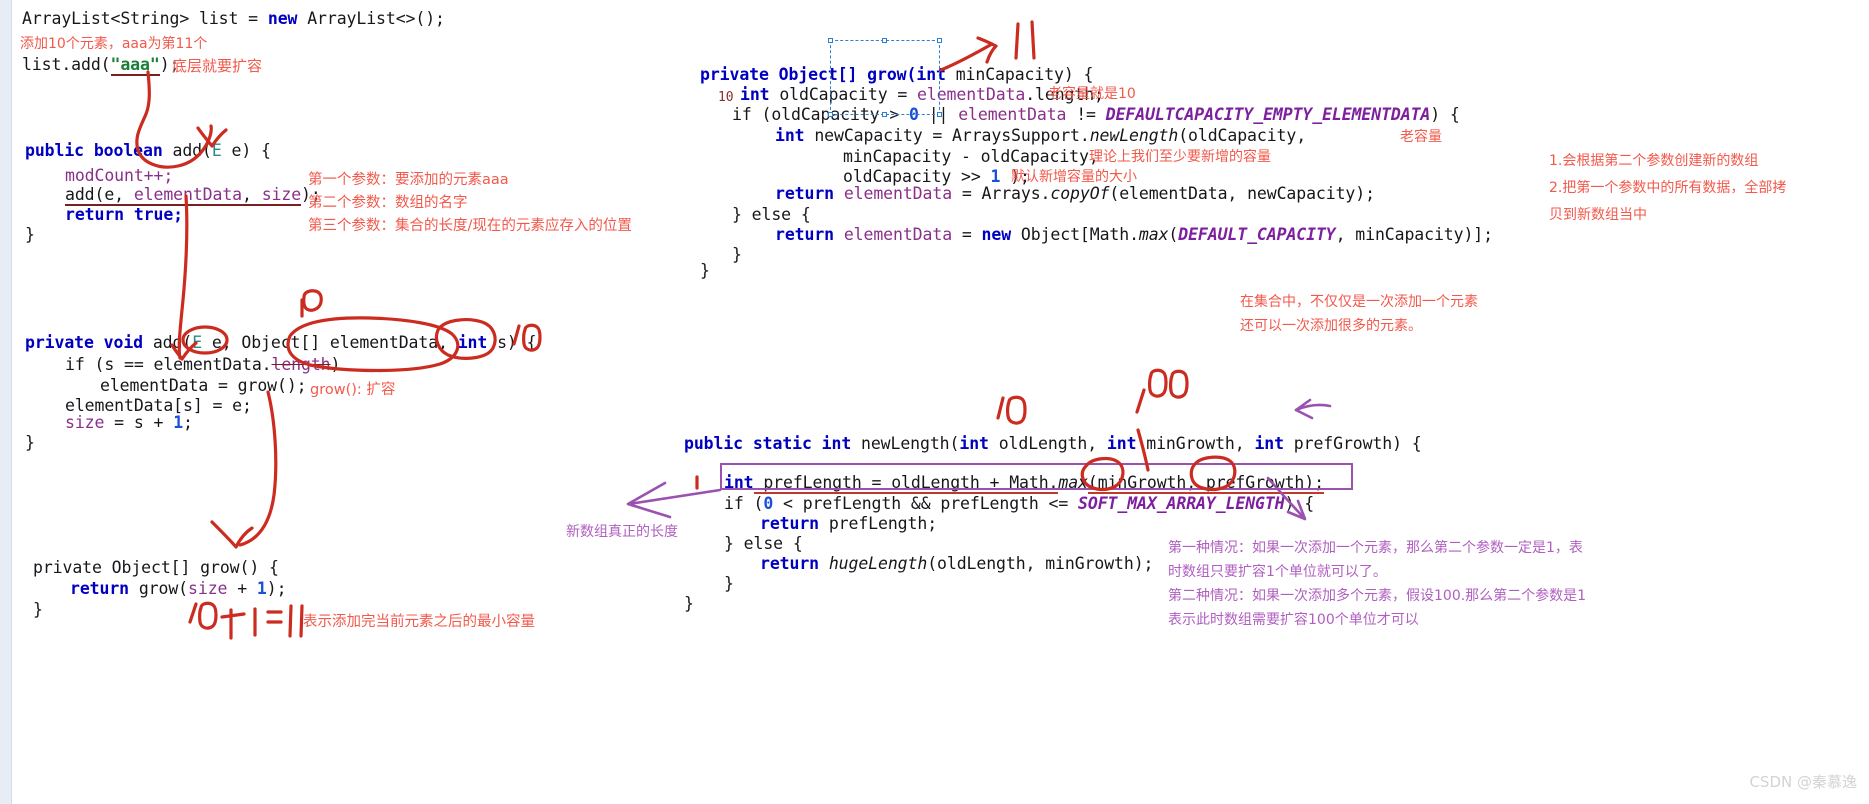  Describe the element at coordinates (954, 443) in the screenshot. I see `newlen-openparen: (` at that location.